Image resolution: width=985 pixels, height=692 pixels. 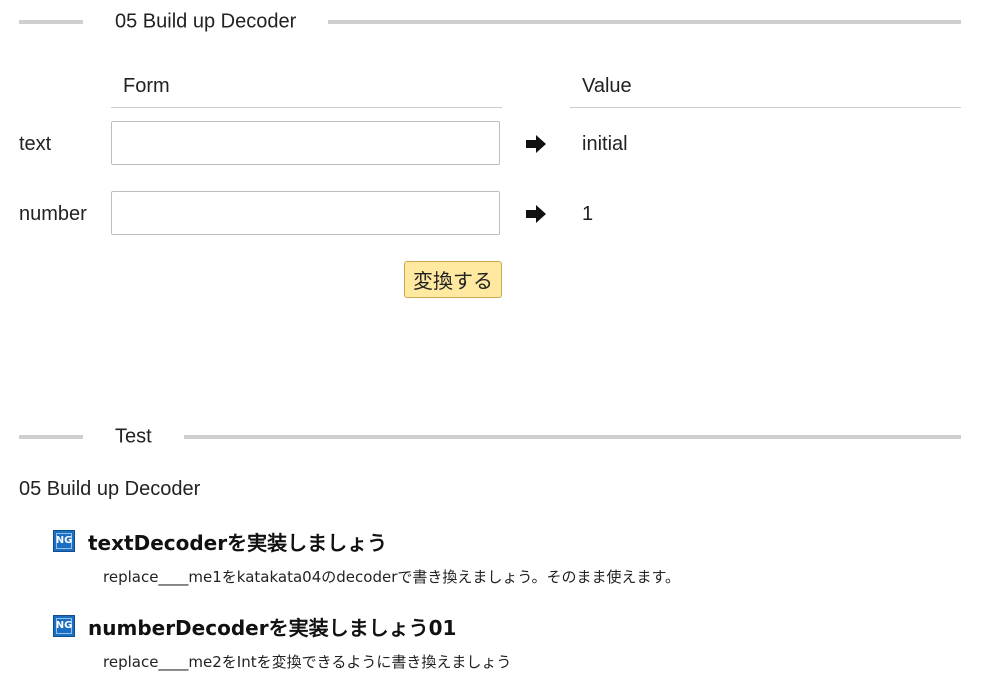 What do you see at coordinates (272, 628) in the screenshot?
I see `test-case-title: numberDecoderを実装しましょう01` at bounding box center [272, 628].